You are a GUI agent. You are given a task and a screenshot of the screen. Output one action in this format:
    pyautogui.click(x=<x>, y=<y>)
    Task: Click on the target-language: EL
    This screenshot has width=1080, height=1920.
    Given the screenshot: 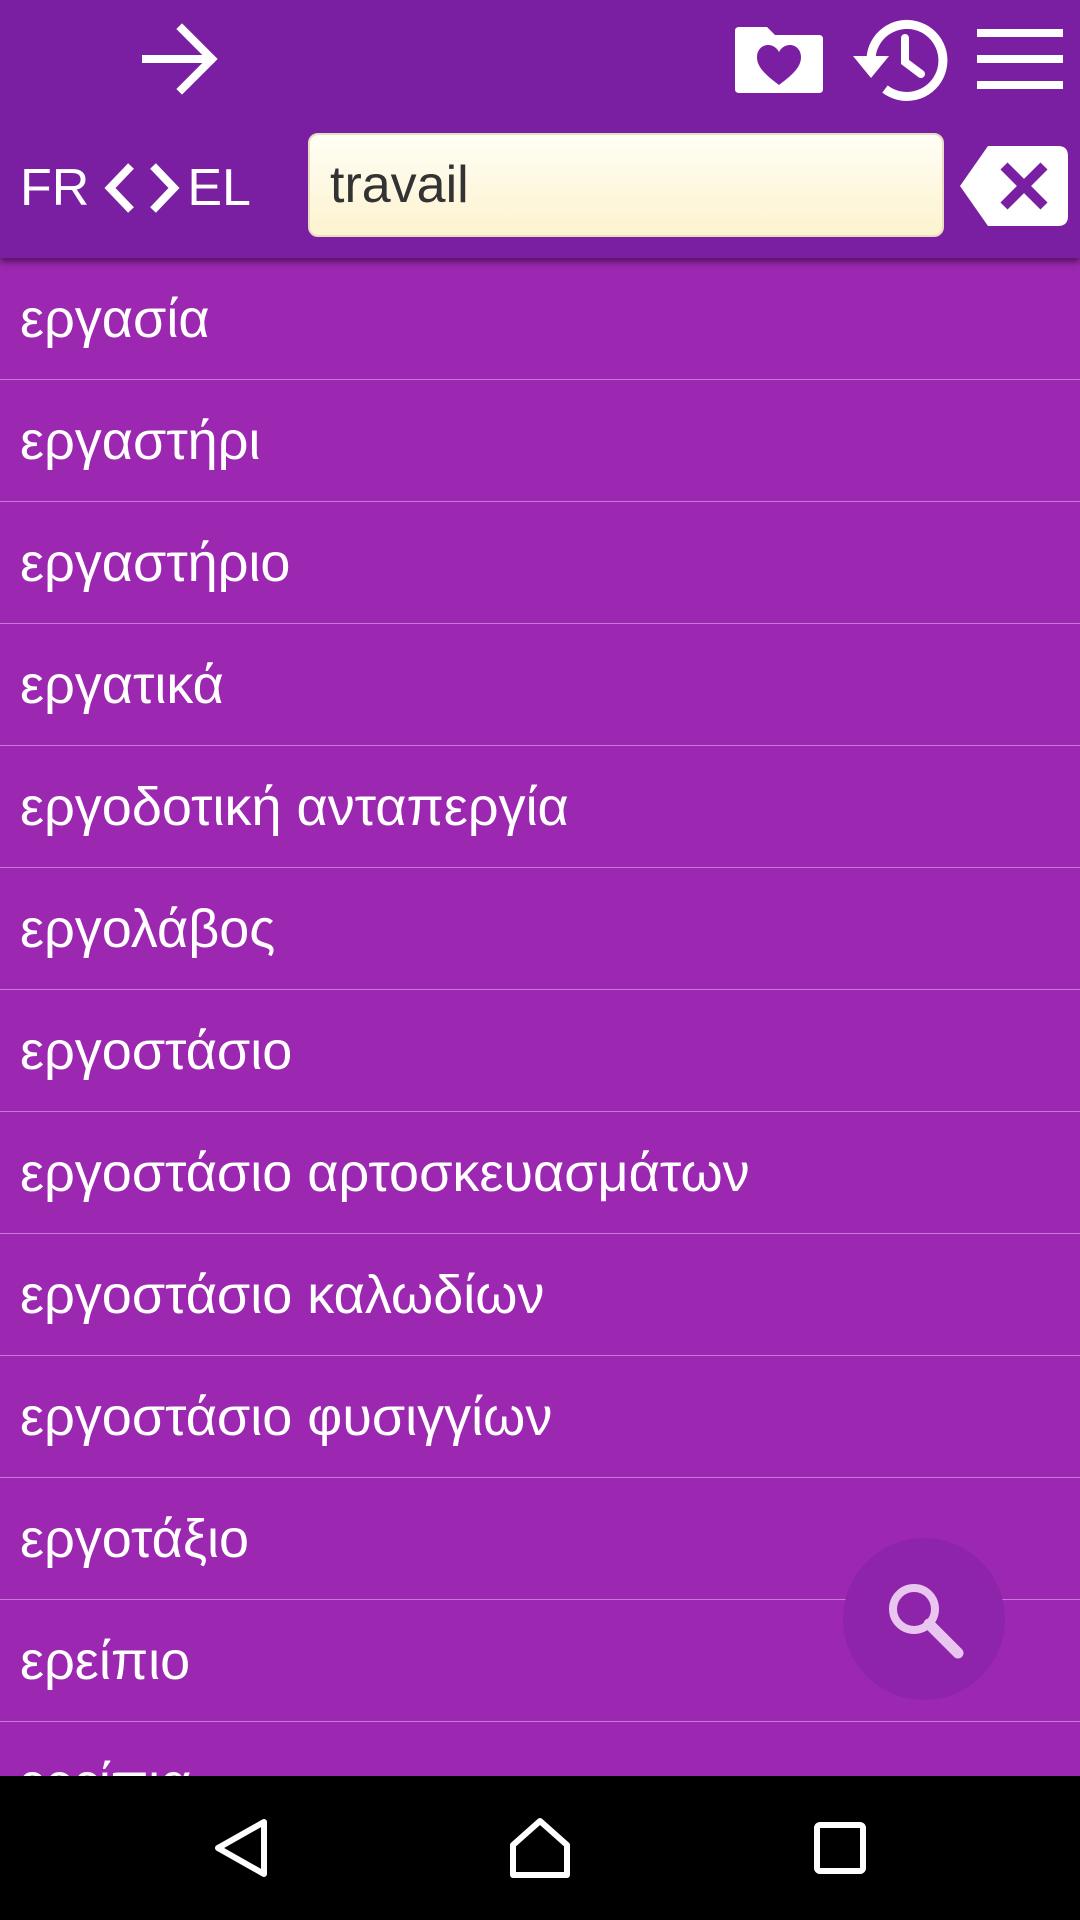 What is the action you would take?
    pyautogui.click(x=219, y=188)
    